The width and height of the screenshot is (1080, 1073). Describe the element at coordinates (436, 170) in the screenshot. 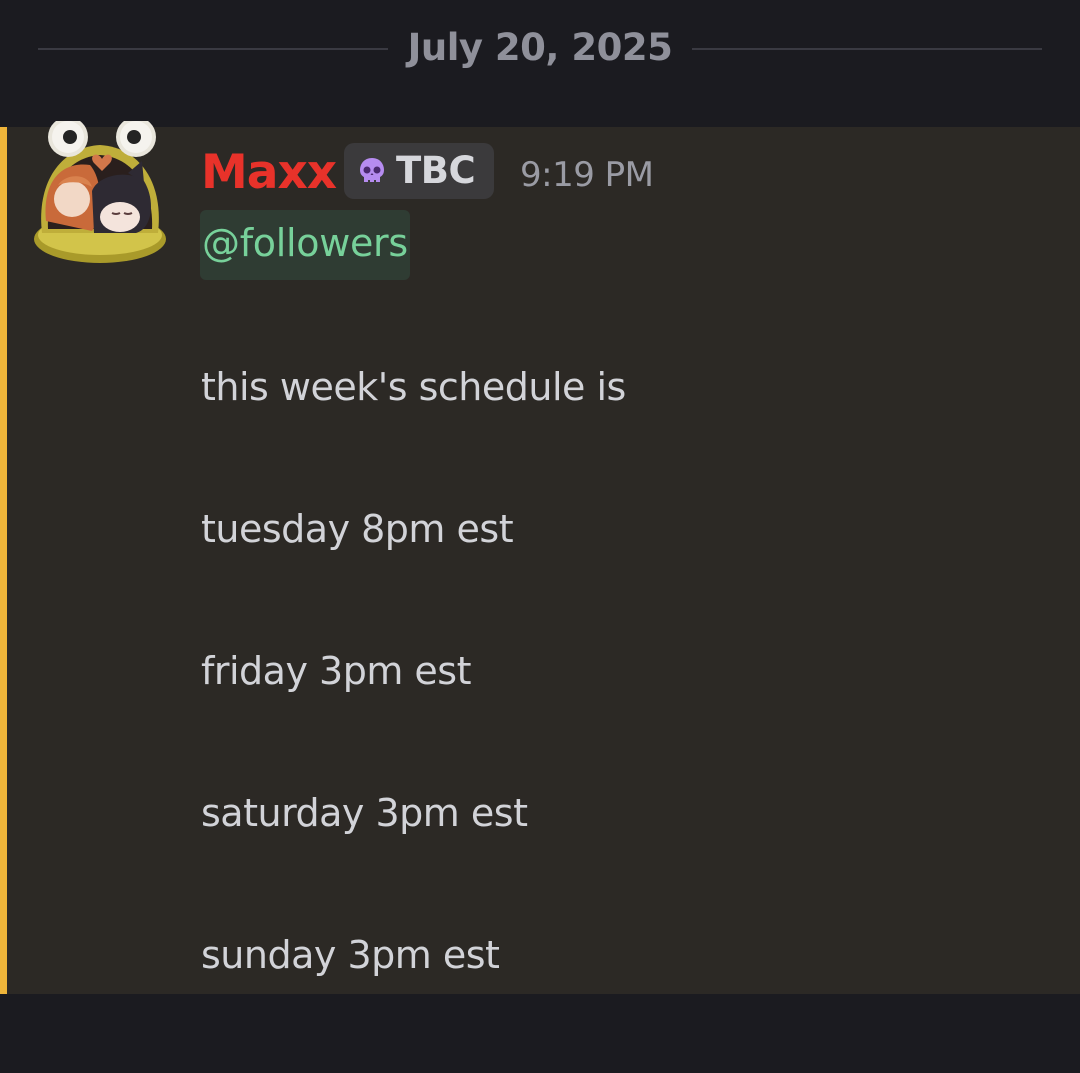

I see `guild-tag-label: TBC` at that location.